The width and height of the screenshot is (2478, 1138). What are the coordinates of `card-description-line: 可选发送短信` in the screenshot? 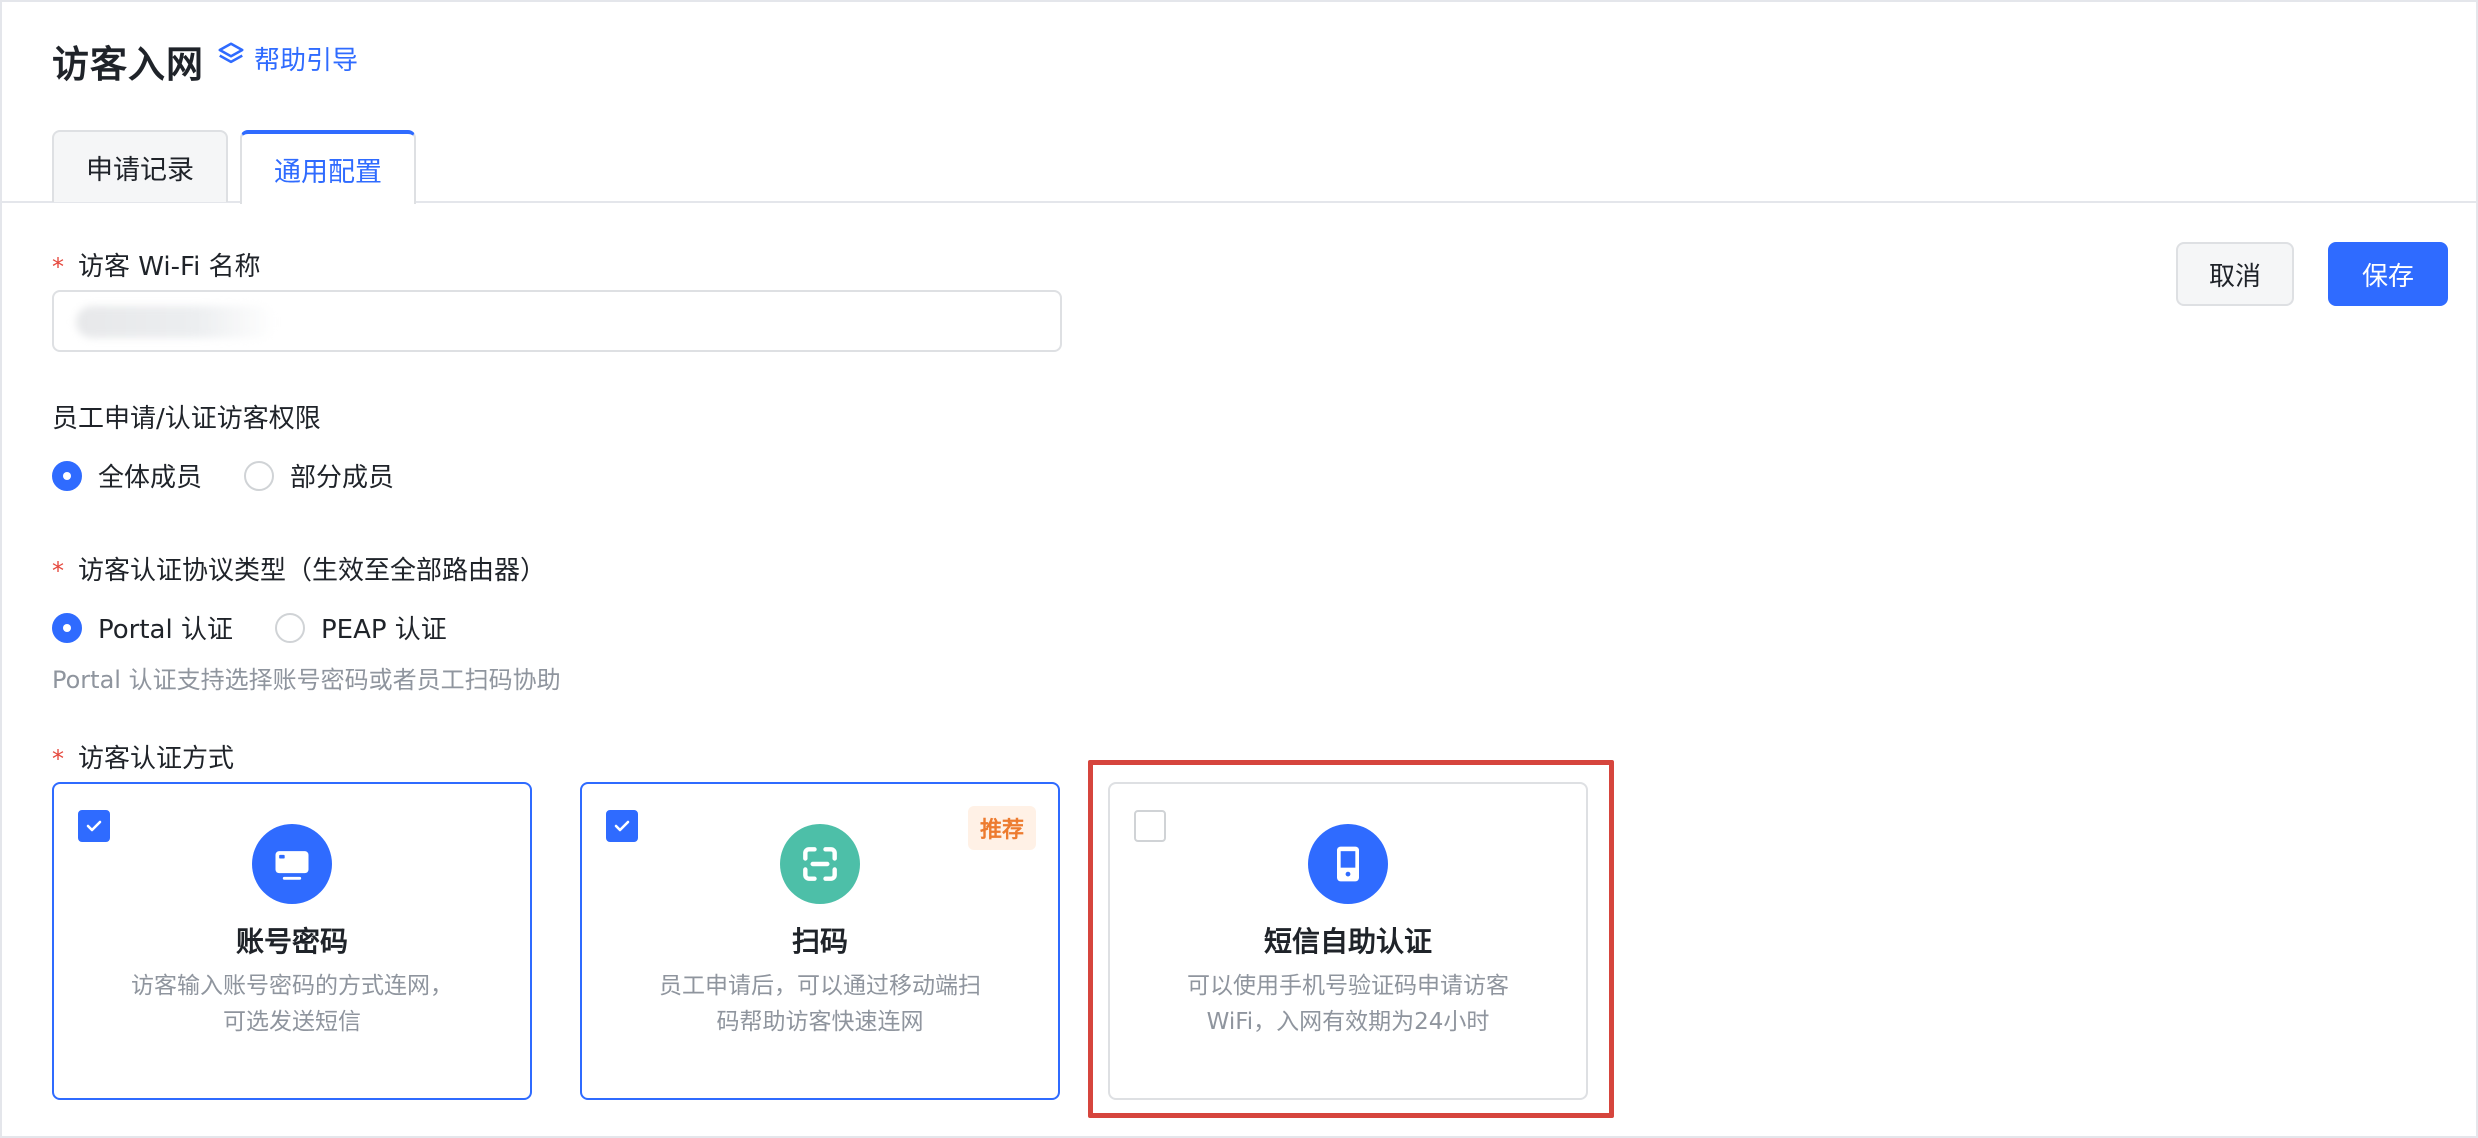 It's located at (292, 1022).